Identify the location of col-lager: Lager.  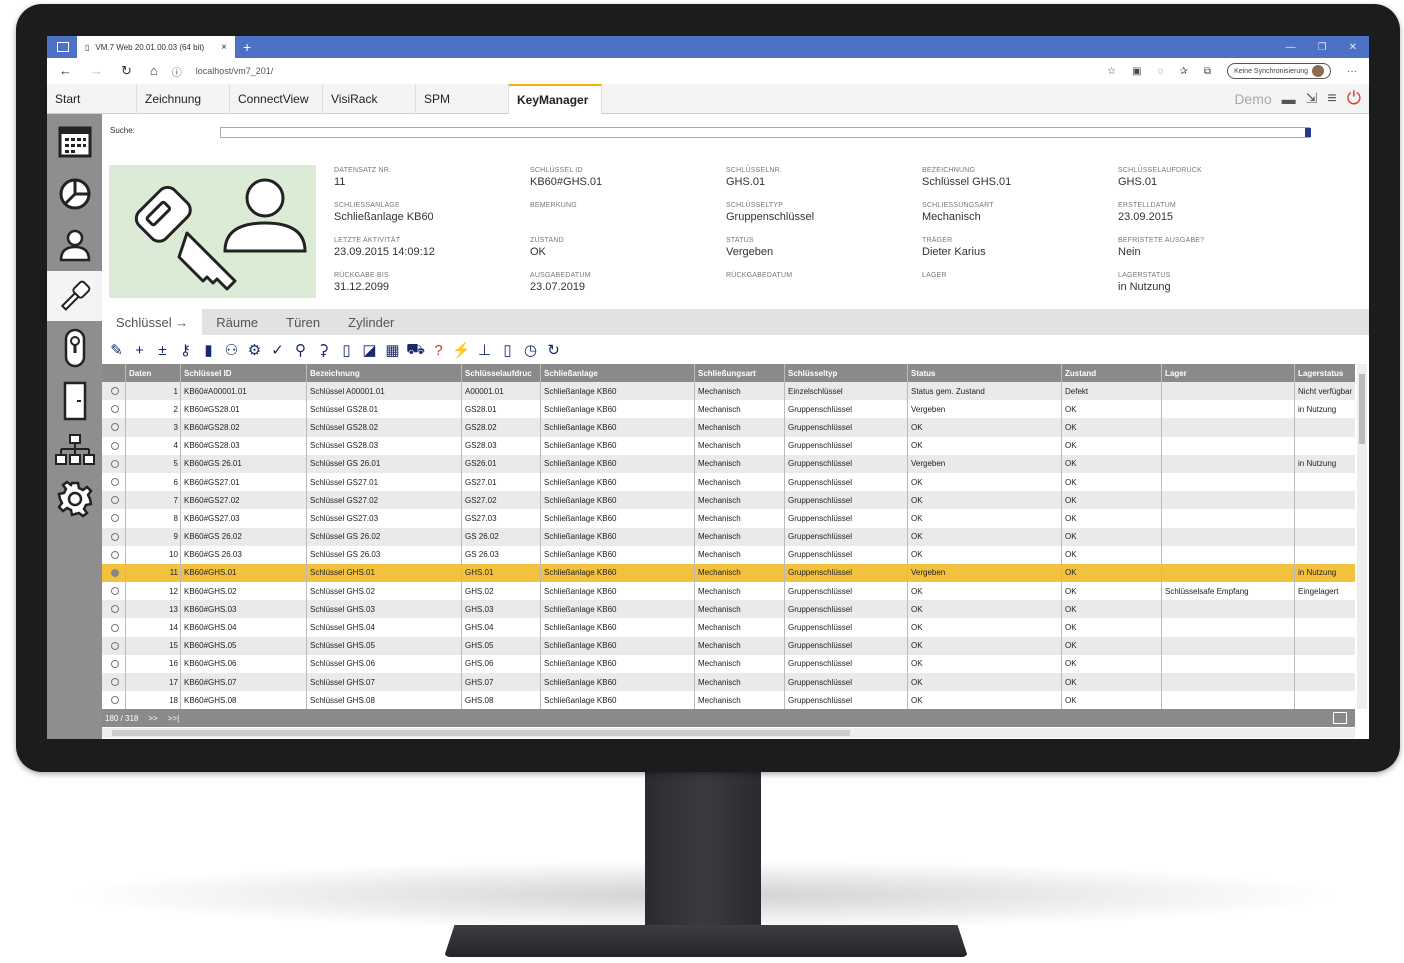
(1228, 373).